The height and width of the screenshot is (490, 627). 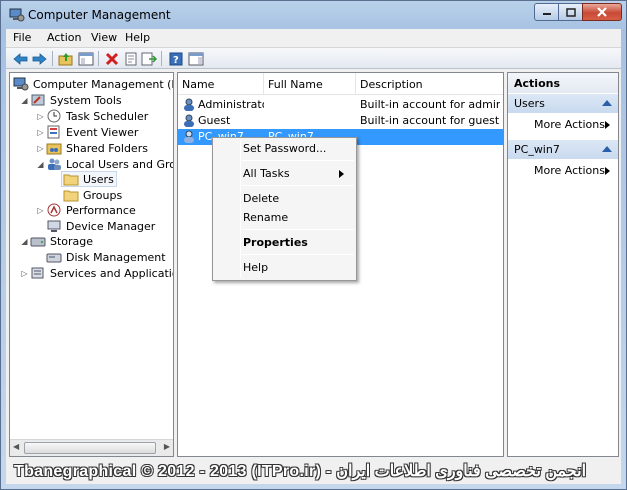 I want to click on scrollbar-thumb, so click(x=90, y=448).